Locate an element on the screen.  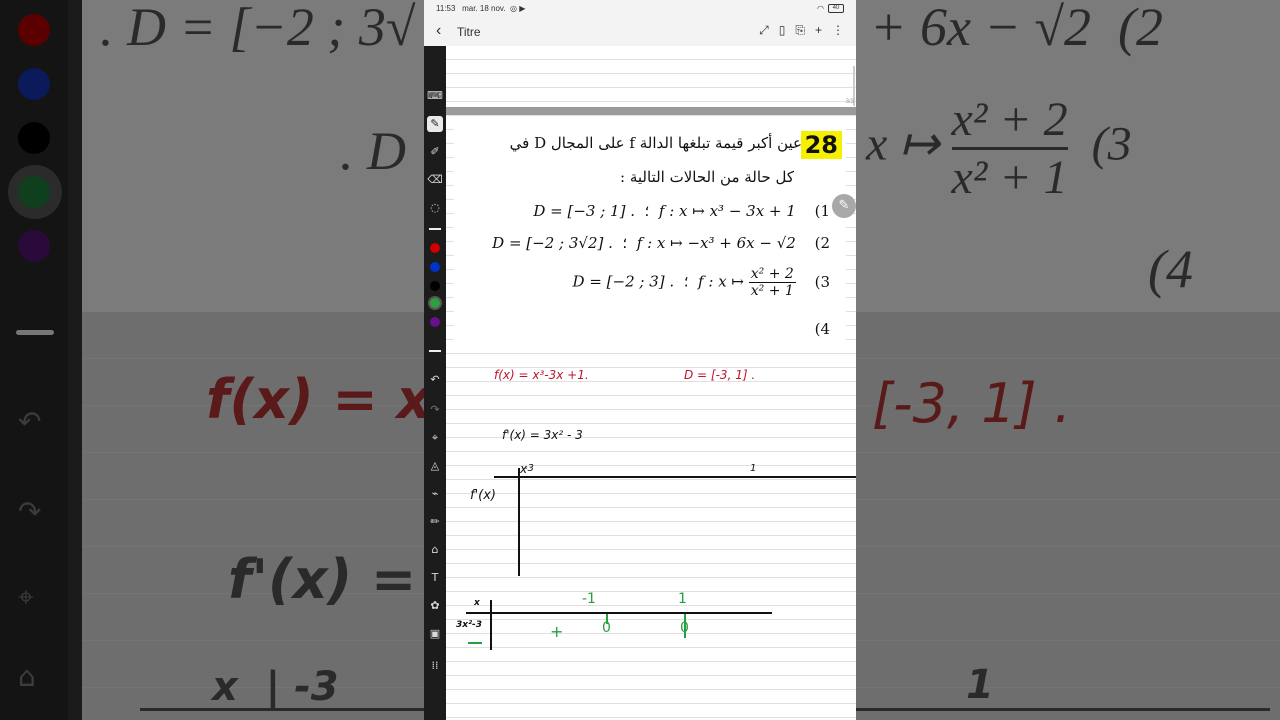
color-swatch-red is located at coordinates (435, 248).